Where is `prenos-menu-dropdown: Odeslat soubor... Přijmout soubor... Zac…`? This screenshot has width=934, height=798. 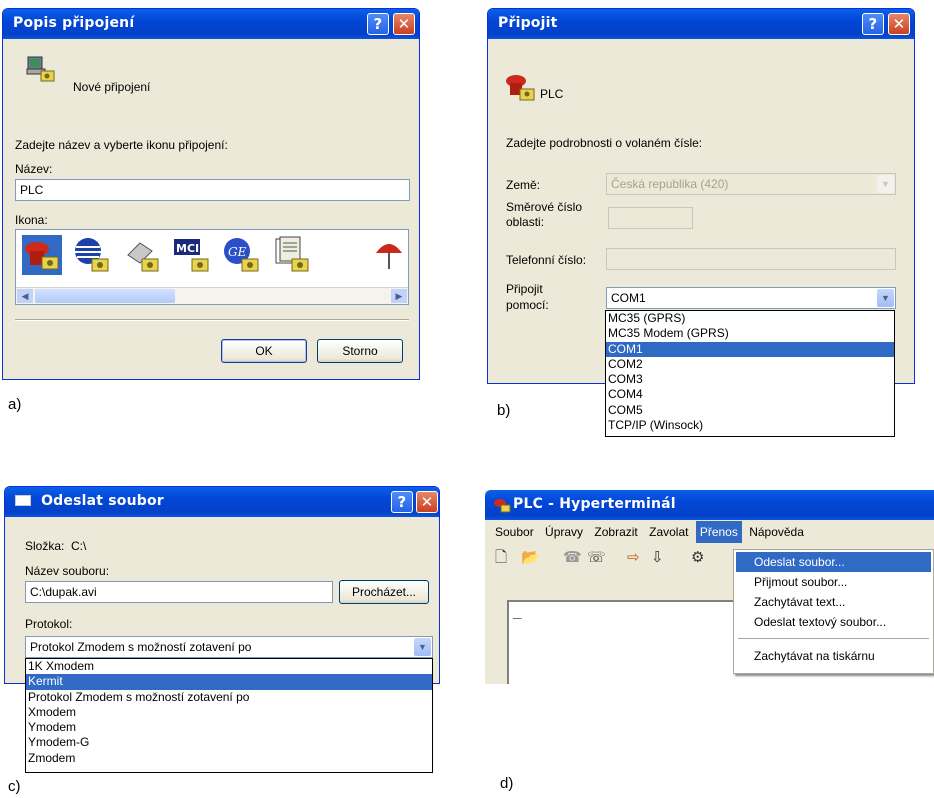
prenos-menu-dropdown: Odeslat soubor... Přijmout soubor... Zac… is located at coordinates (833, 611).